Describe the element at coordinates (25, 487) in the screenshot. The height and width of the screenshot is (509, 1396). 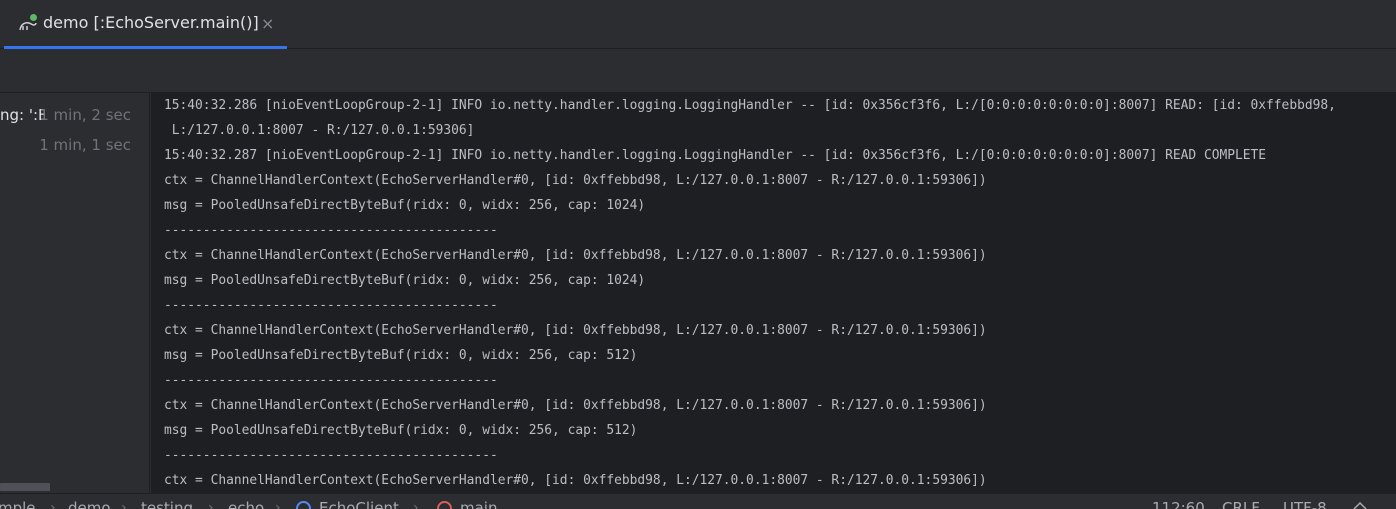
I see `horizontal-scrollbar` at that location.